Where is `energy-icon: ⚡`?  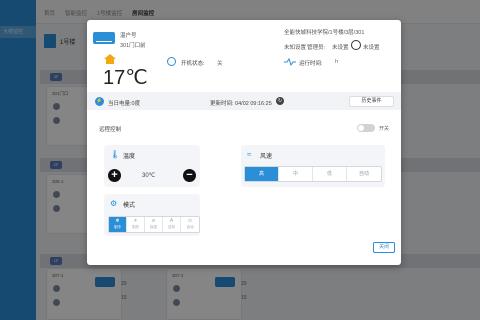 energy-icon: ⚡ is located at coordinates (99, 101).